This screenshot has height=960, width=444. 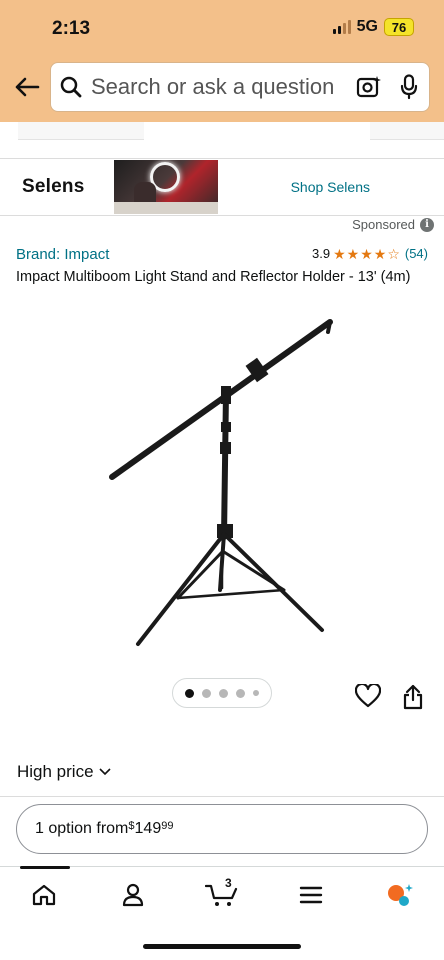 I want to click on search-icon, so click(x=71, y=87).